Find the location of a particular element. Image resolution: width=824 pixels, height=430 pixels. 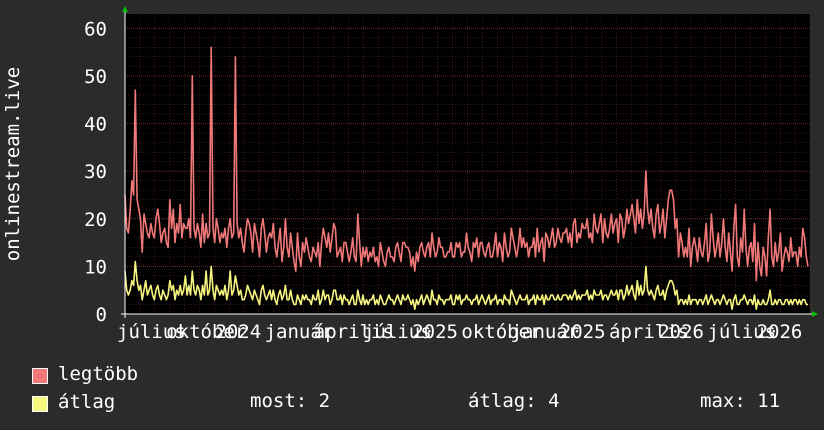

legend-swatch-avg is located at coordinates (40, 404).